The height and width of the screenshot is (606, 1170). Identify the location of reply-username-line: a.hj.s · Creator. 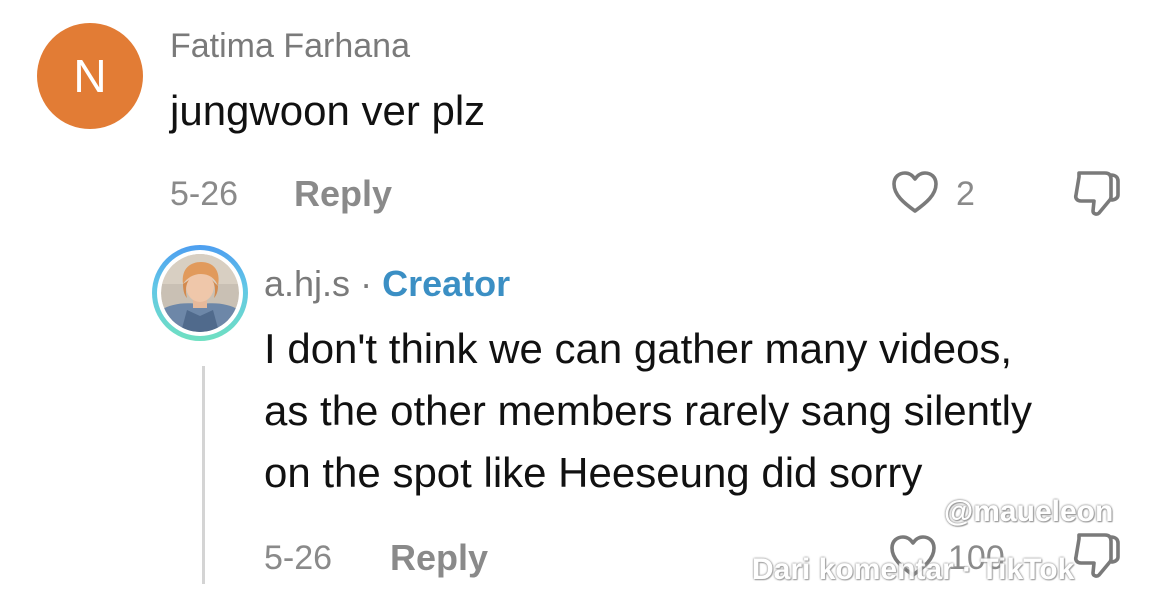
(387, 284).